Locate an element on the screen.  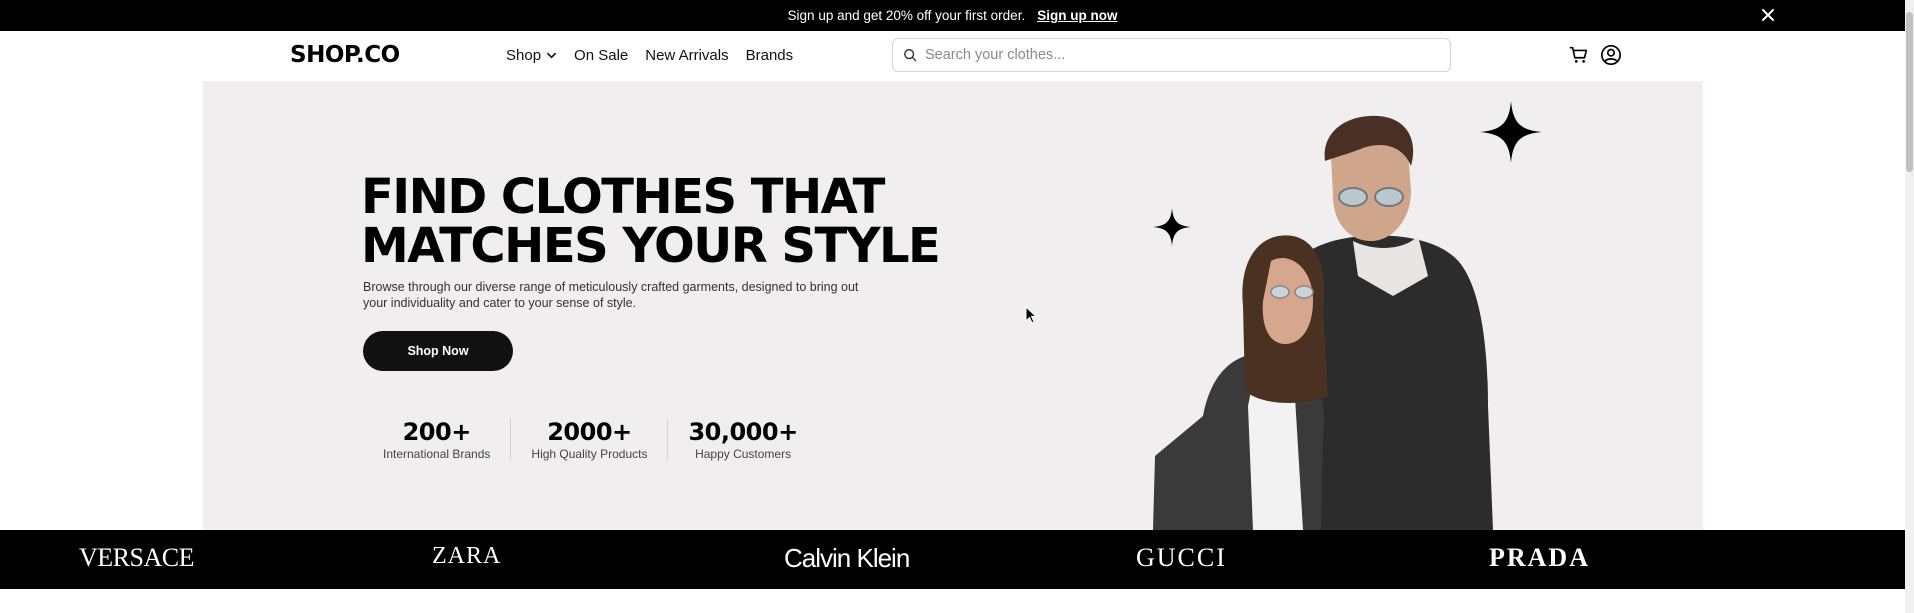
nav-item-shop: Shop is located at coordinates (531, 55).